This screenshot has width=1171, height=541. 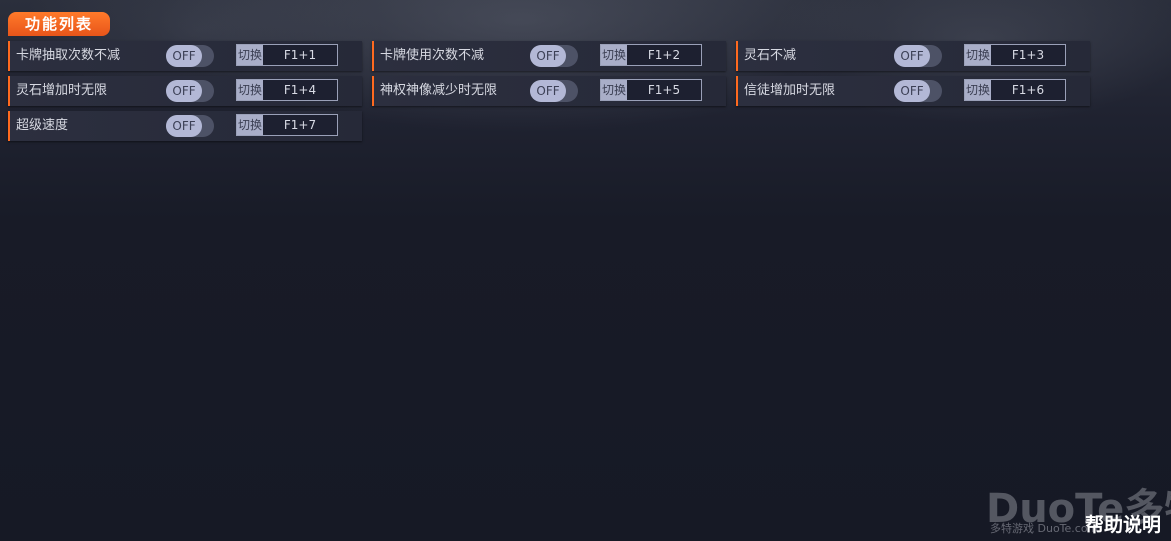 I want to click on hotkey-value: F1+6, so click(x=1028, y=90).